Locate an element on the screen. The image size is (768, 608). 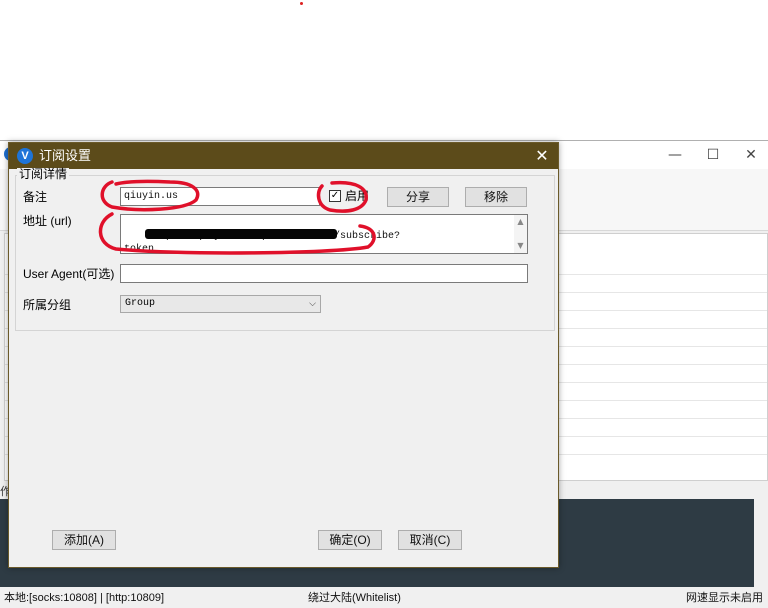
scroll-down-icon: ▼ is located at coordinates (520, 246).